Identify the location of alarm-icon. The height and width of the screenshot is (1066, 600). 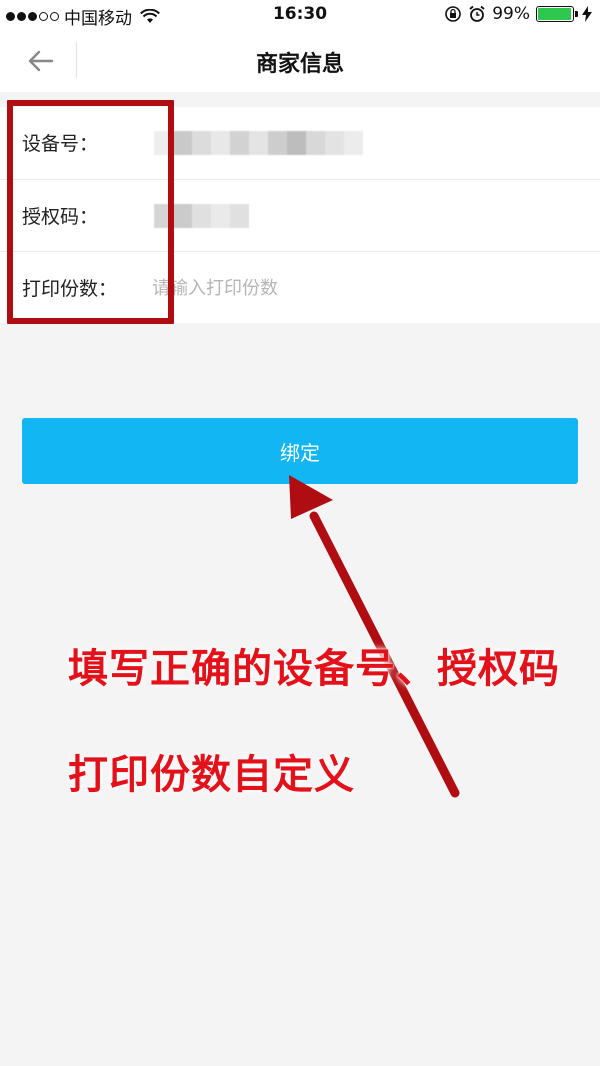
(477, 13).